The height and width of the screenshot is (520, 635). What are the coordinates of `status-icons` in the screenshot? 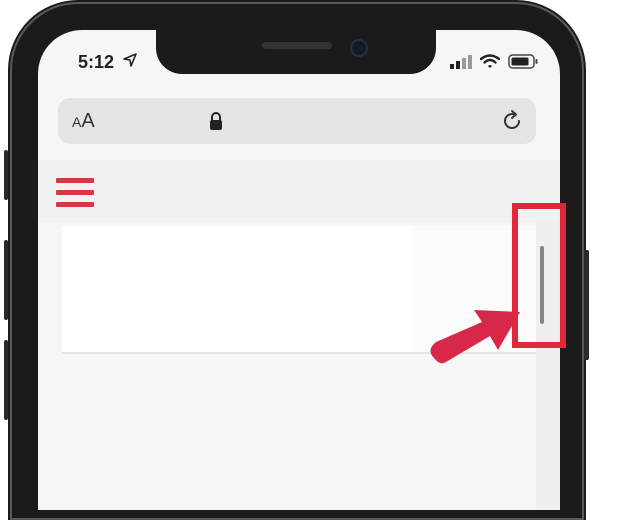 It's located at (494, 61).